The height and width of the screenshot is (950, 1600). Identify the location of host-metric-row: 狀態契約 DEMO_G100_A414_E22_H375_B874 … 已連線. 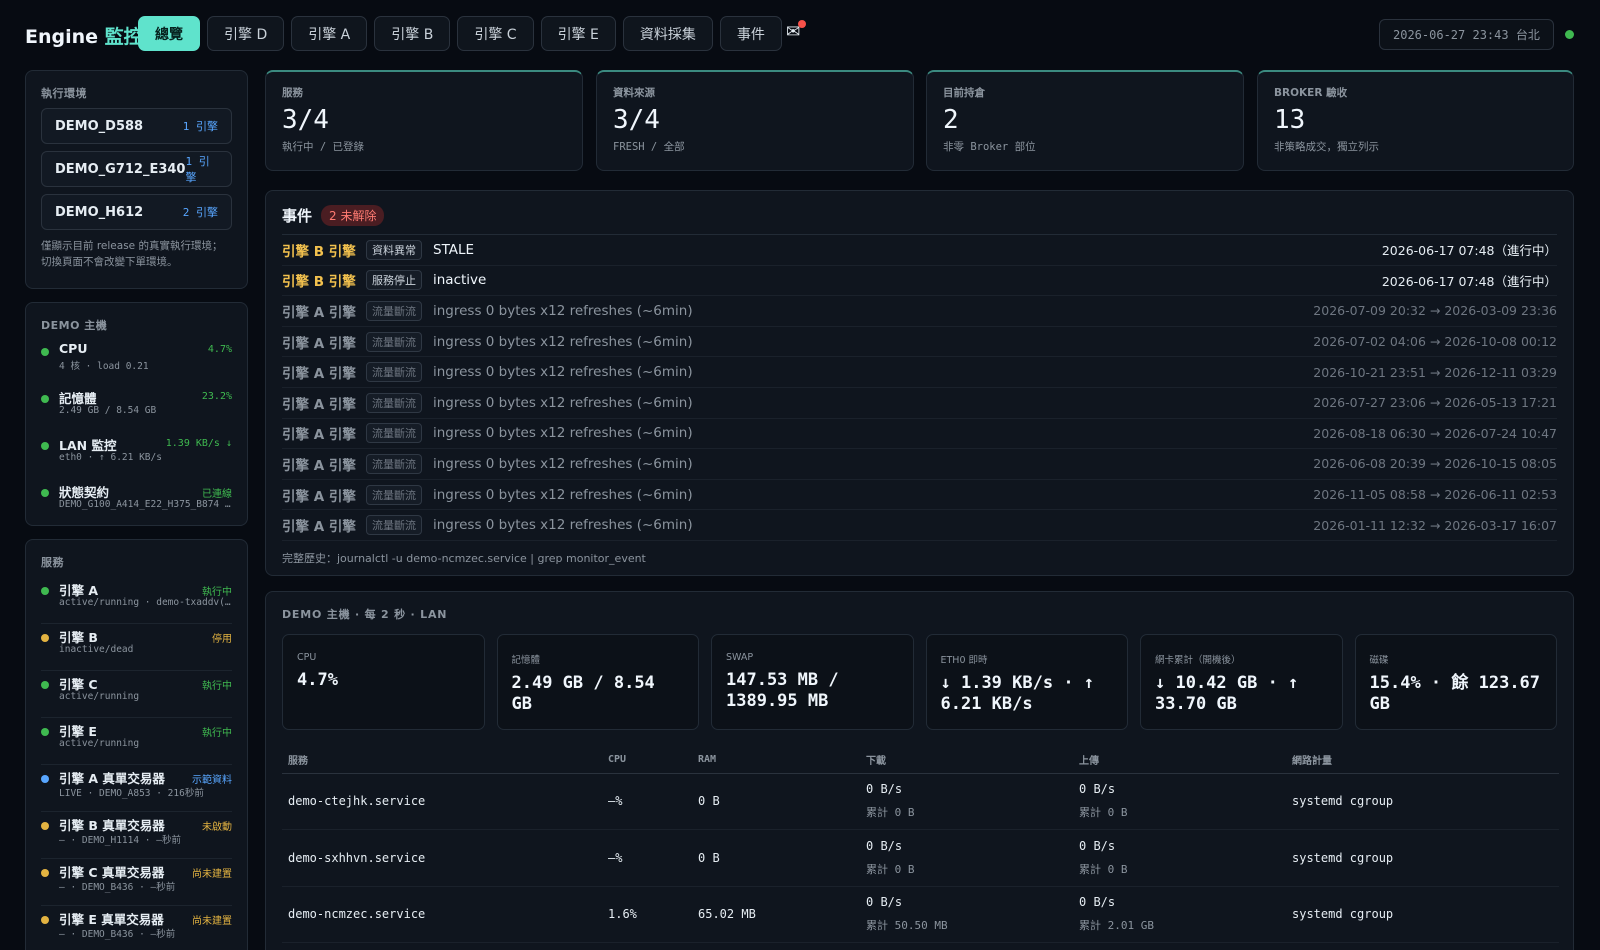
(136, 505).